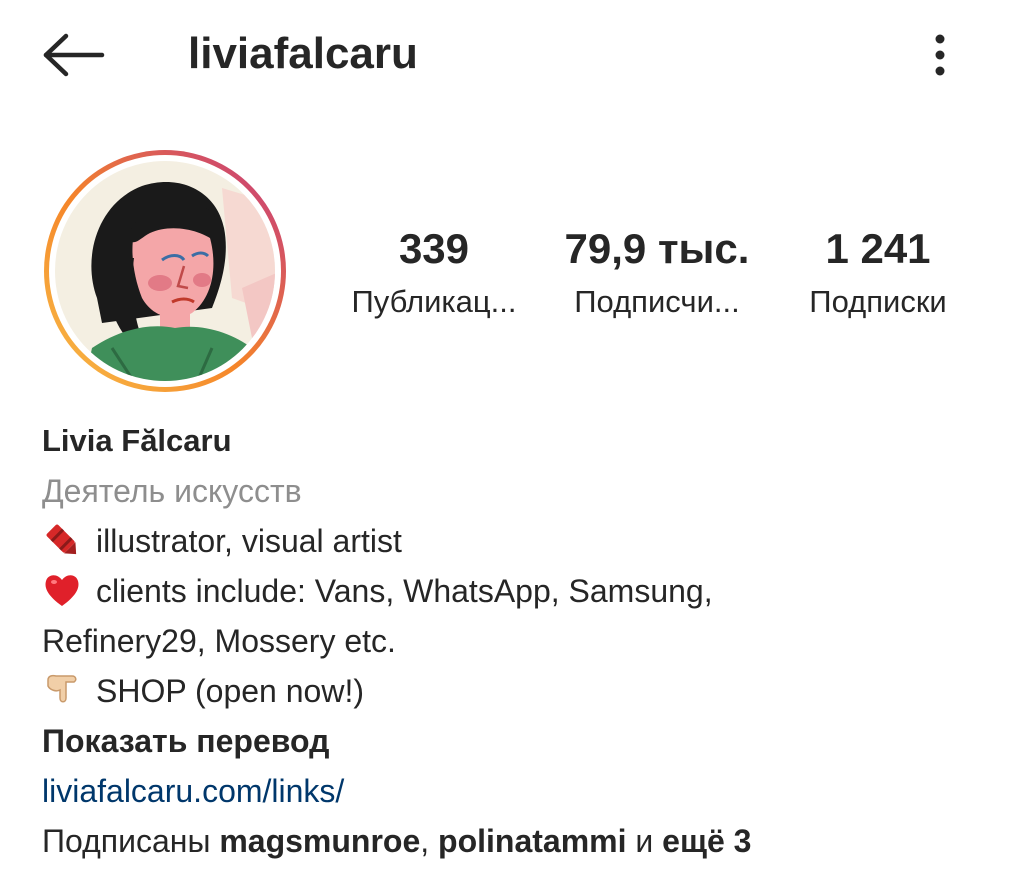  Describe the element at coordinates (172, 491) in the screenshot. I see `profile-category: Деятель искусств` at that location.